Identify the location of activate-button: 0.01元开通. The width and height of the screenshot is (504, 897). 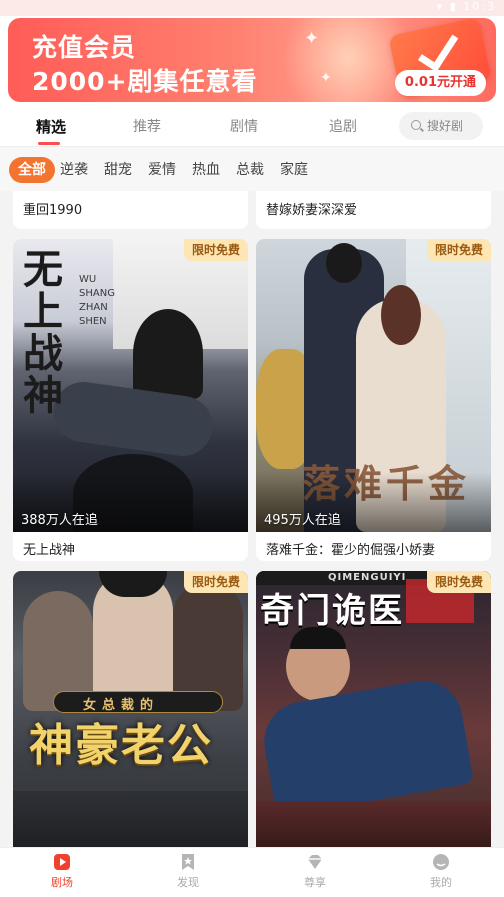
(440, 83).